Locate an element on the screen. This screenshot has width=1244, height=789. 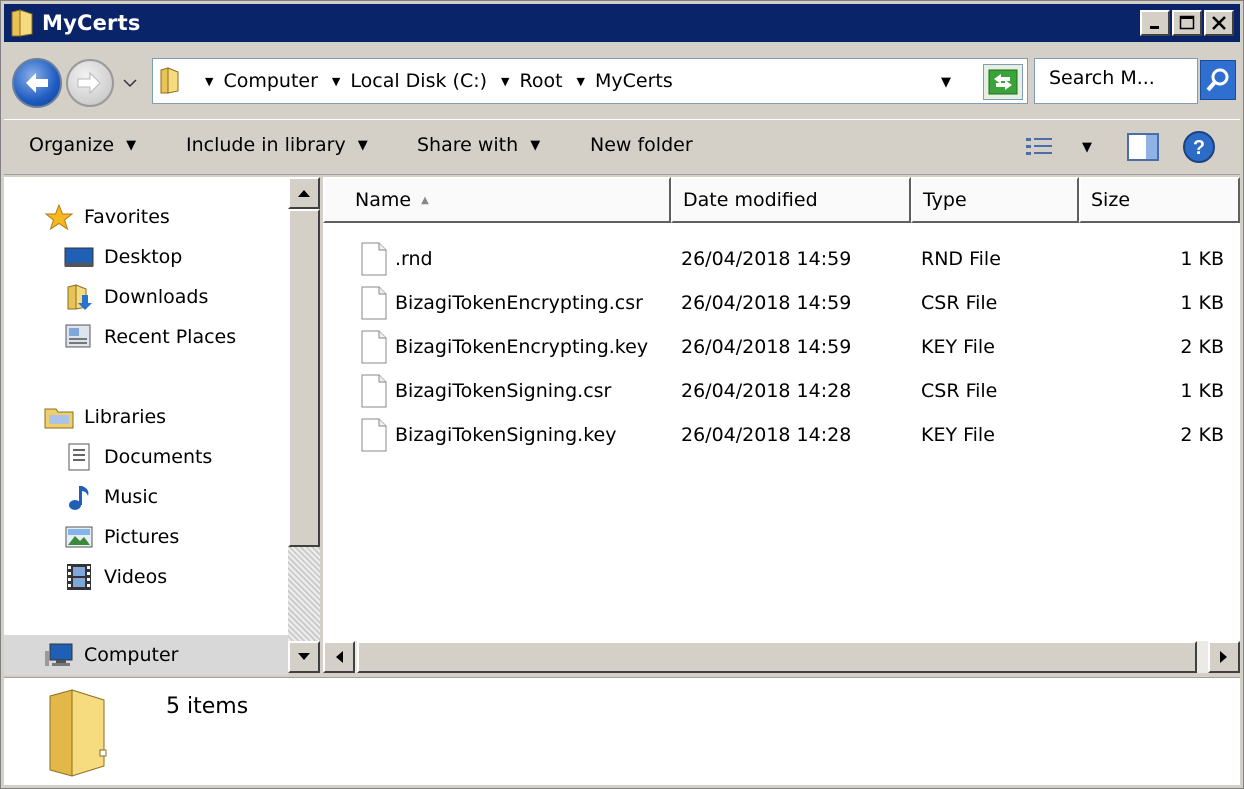
file-type-cell: KEY File is located at coordinates (958, 435).